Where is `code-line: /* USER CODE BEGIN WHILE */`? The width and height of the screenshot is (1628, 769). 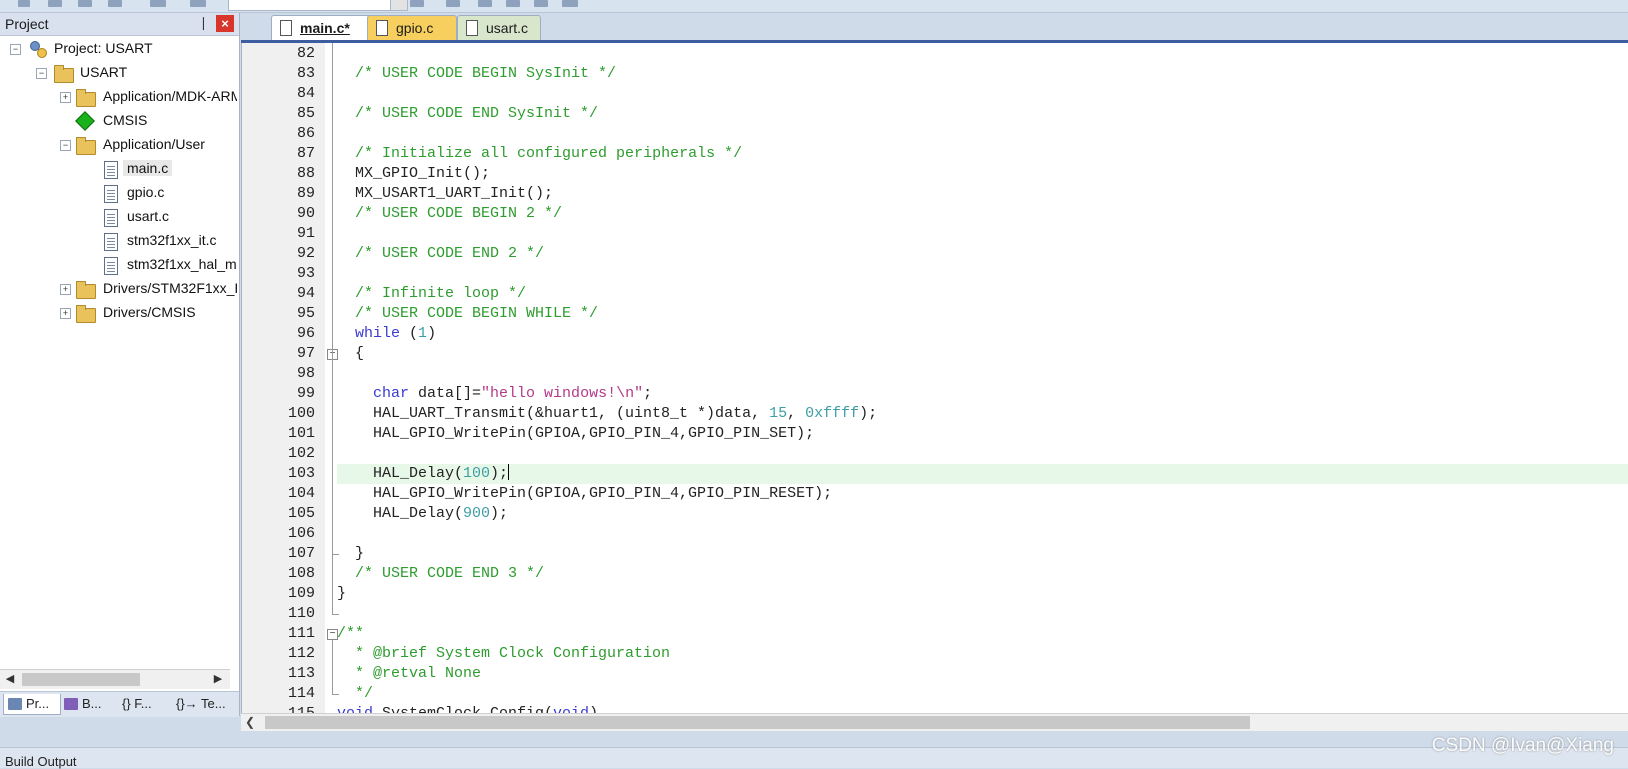 code-line: /* USER CODE BEGIN WHILE */ is located at coordinates (467, 314).